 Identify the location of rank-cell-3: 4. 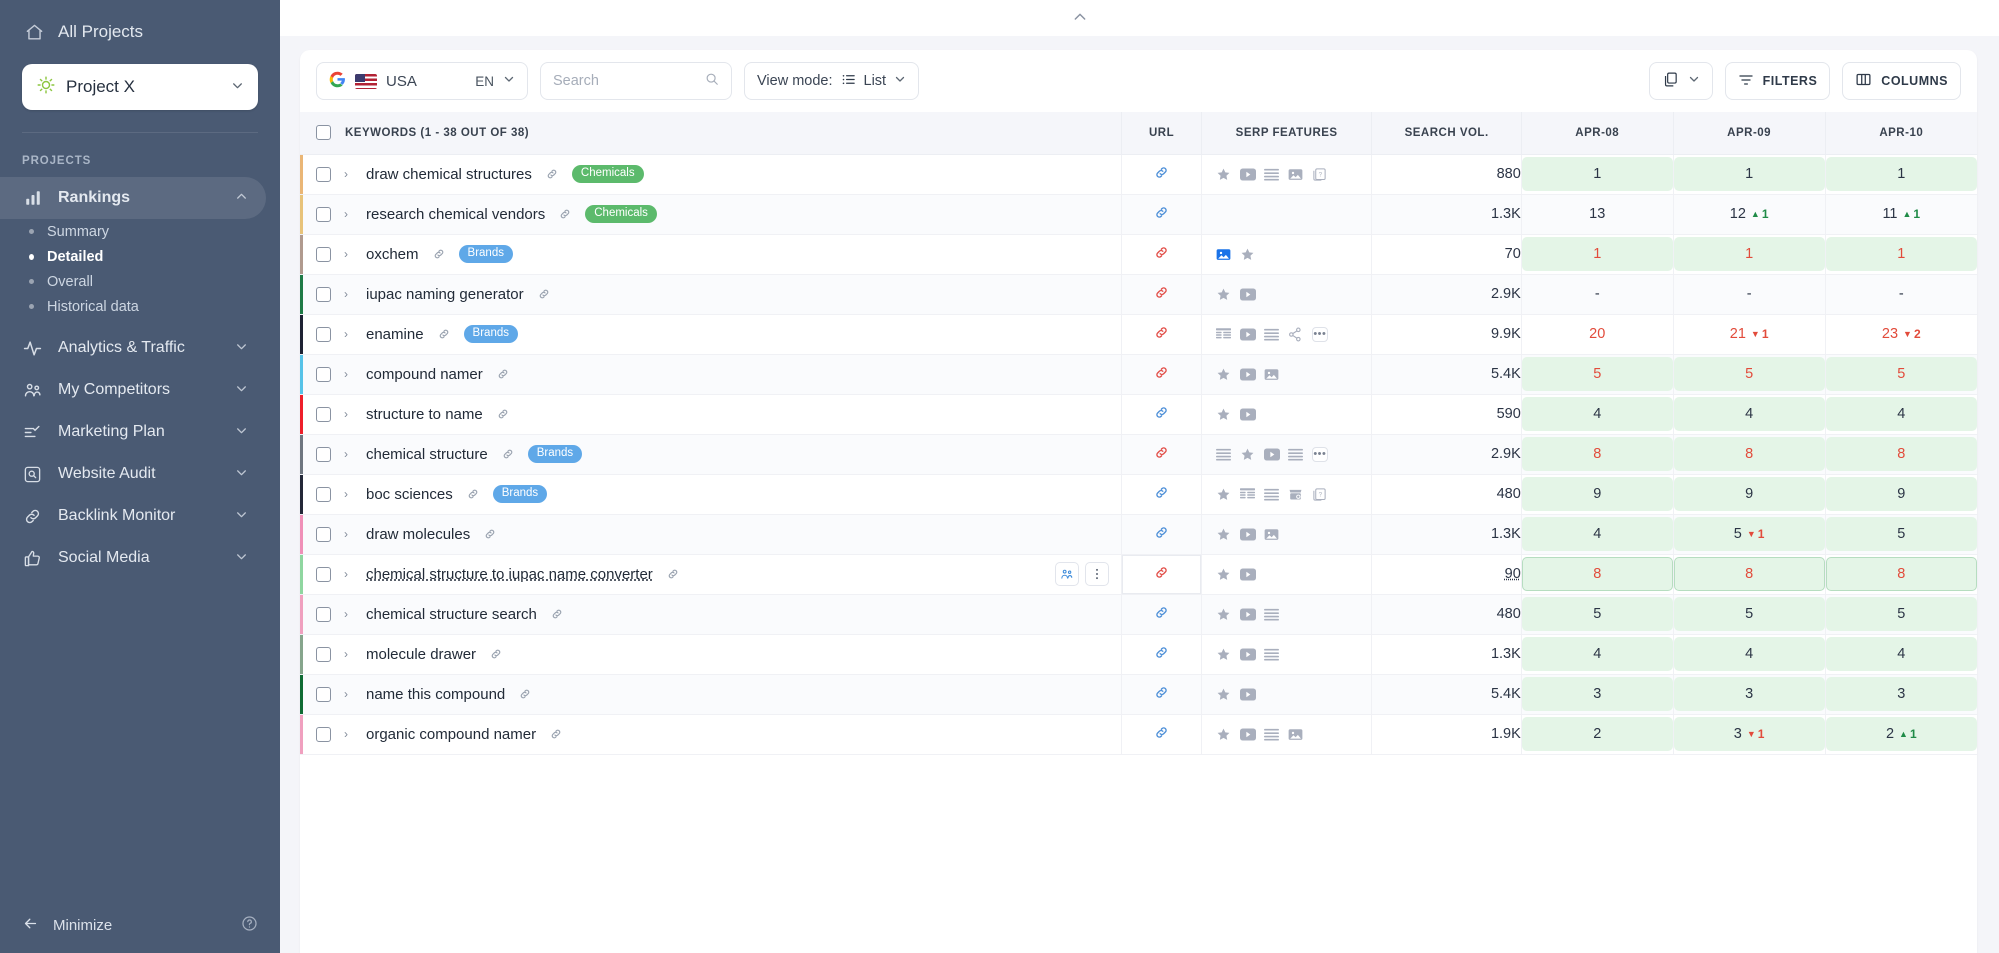
(1900, 654).